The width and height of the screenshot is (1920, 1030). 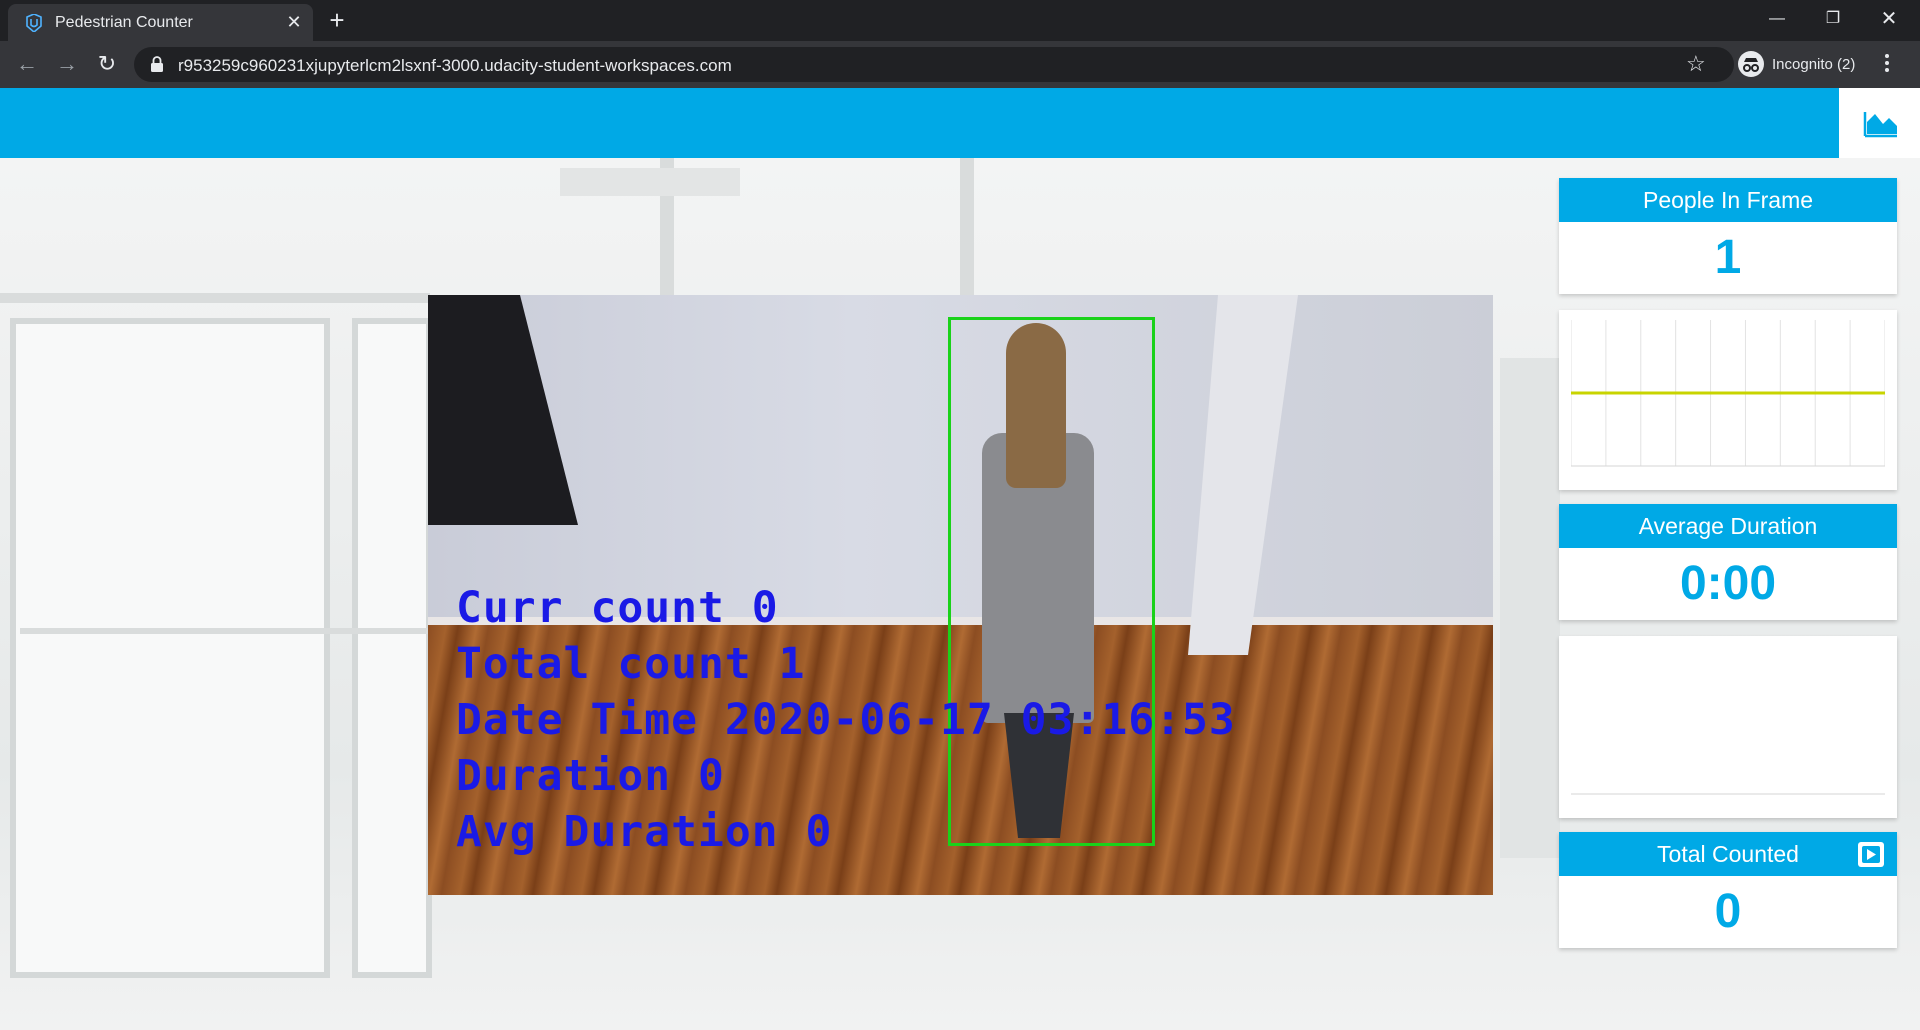 What do you see at coordinates (1728, 393) in the screenshot?
I see `people-line-chart` at bounding box center [1728, 393].